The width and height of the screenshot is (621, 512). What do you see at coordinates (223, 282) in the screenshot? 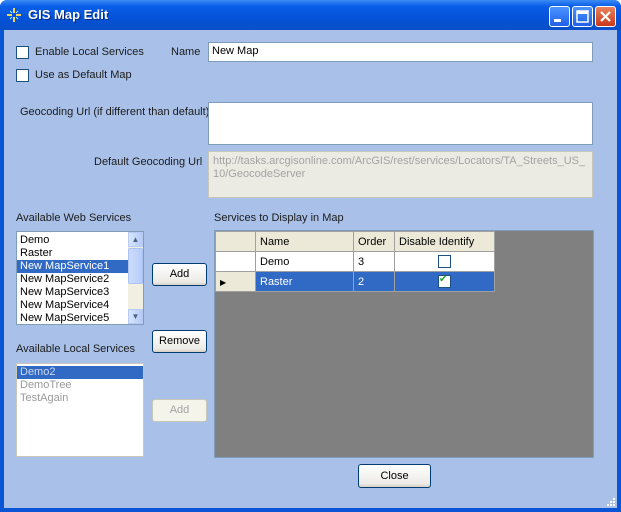
I see `current-row-arrow-icon: ▶` at bounding box center [223, 282].